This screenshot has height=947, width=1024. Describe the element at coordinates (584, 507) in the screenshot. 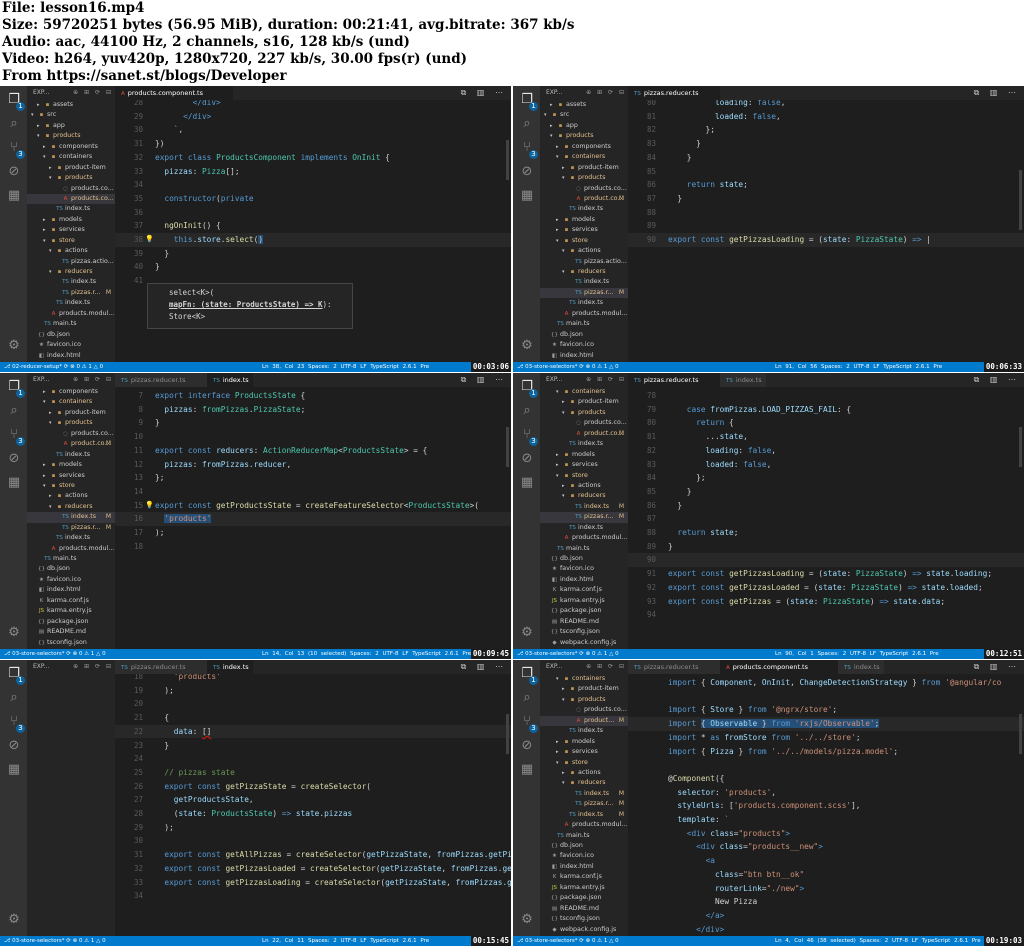

I see `tree-item: TS index.ts M` at that location.